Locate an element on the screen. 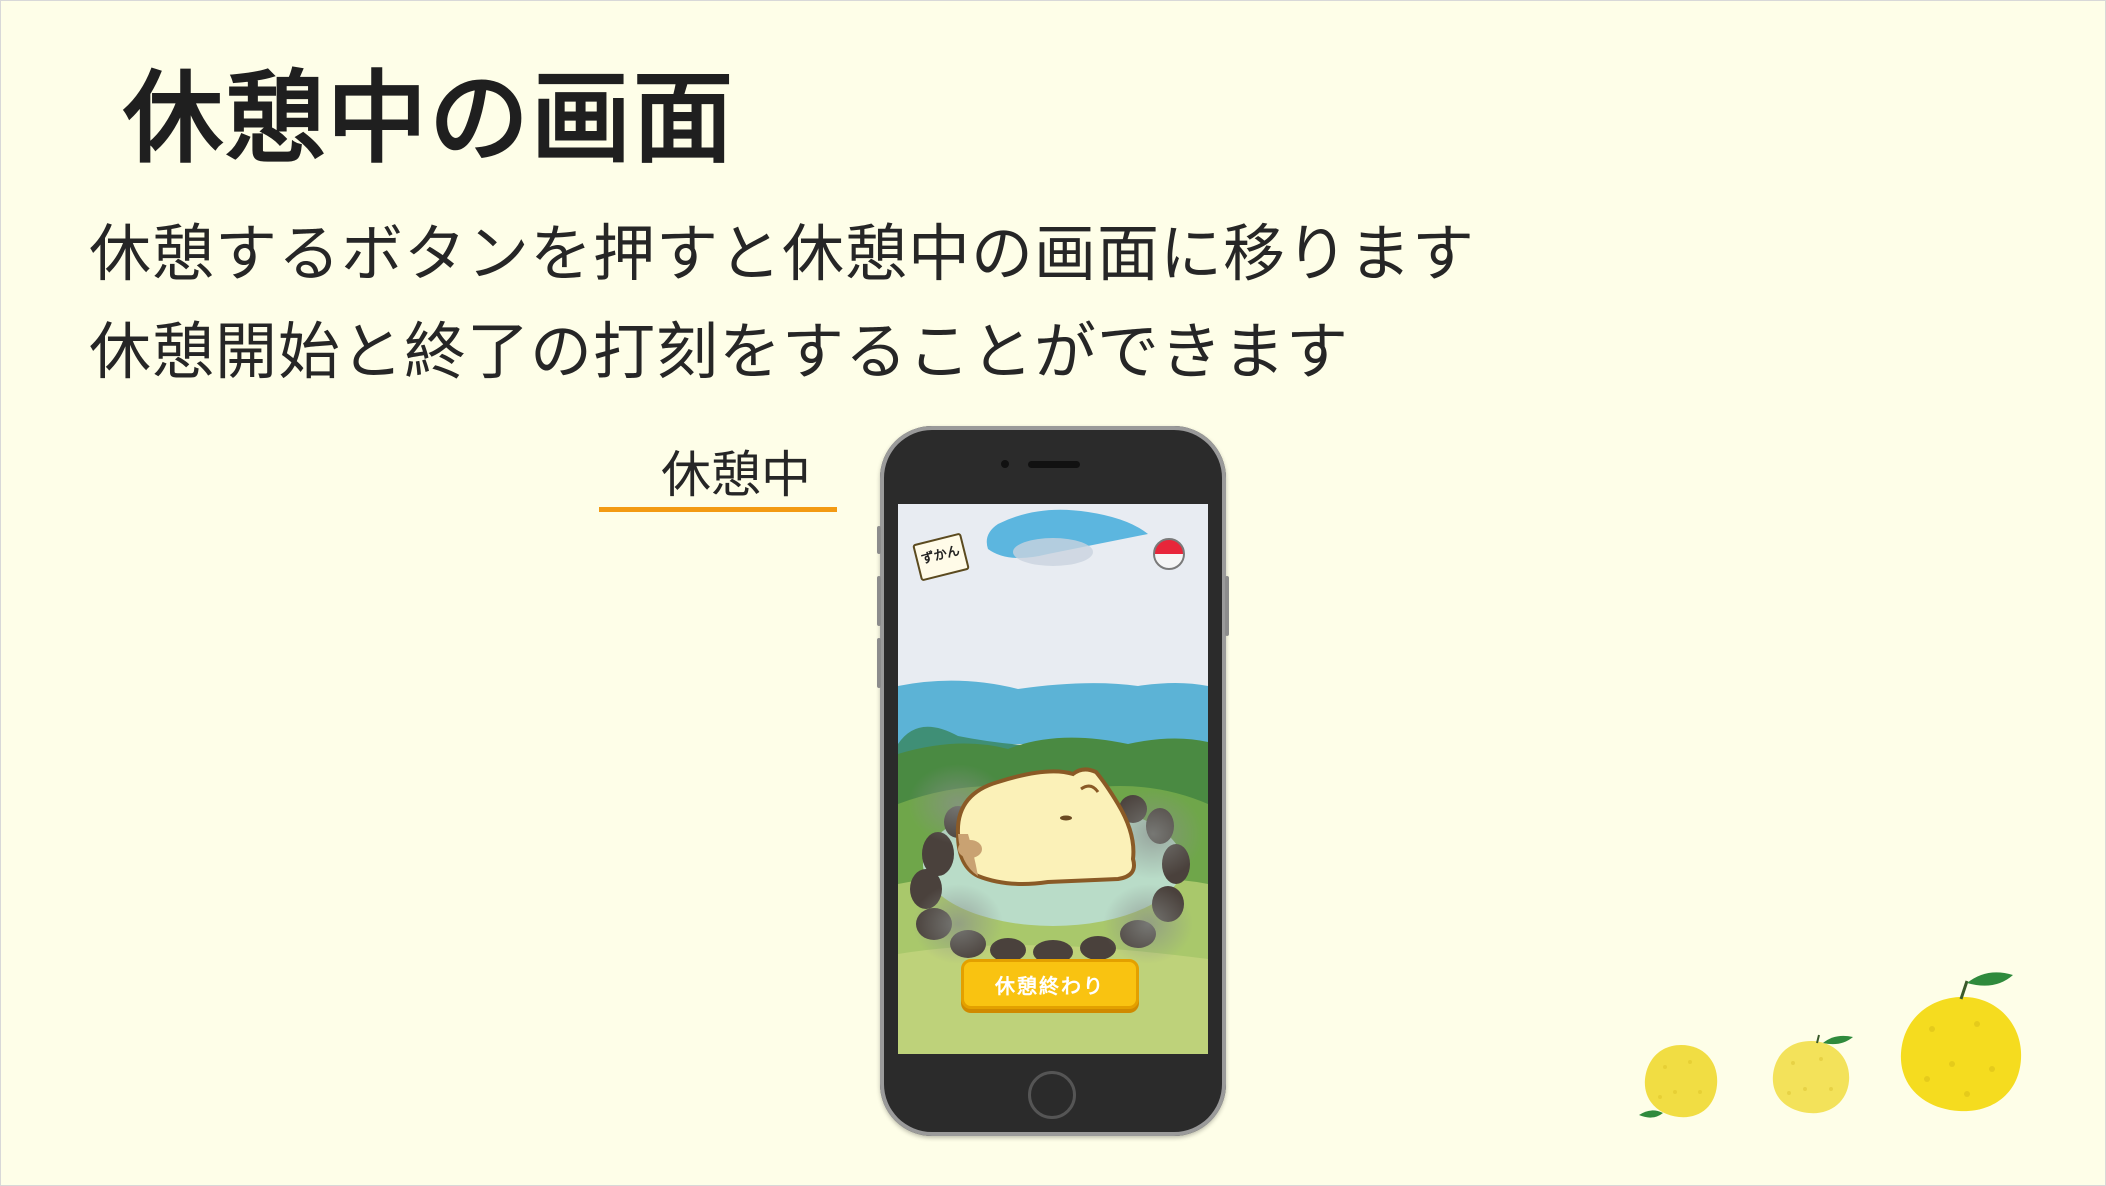  phone-speaker is located at coordinates (1054, 464).